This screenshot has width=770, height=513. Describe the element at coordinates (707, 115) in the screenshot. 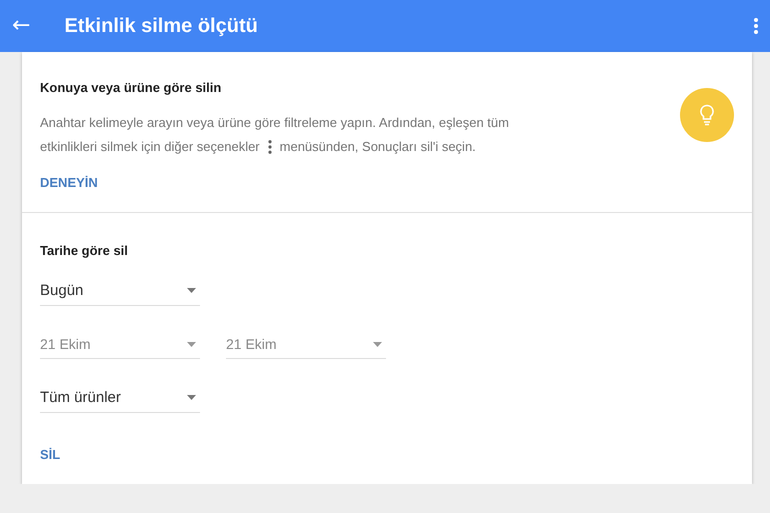

I see `lightbulb-icon` at that location.